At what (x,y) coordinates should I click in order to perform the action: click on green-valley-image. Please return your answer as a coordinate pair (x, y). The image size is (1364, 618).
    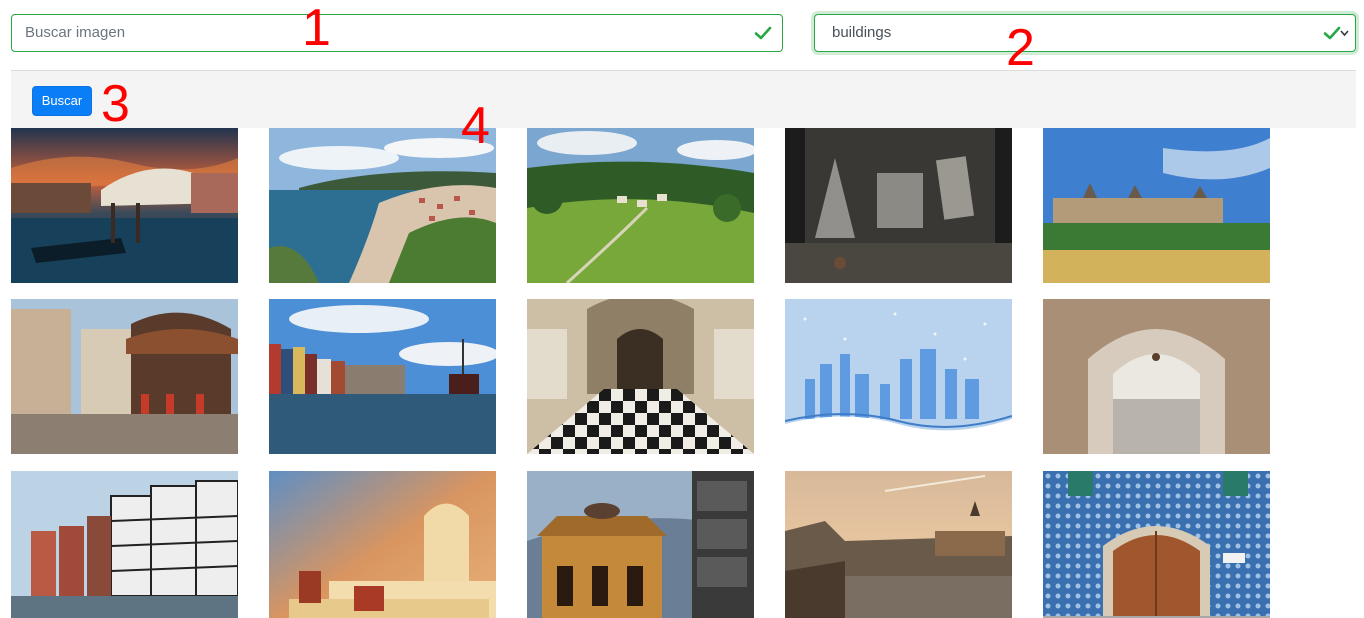
    Looking at the image, I should click on (640, 205).